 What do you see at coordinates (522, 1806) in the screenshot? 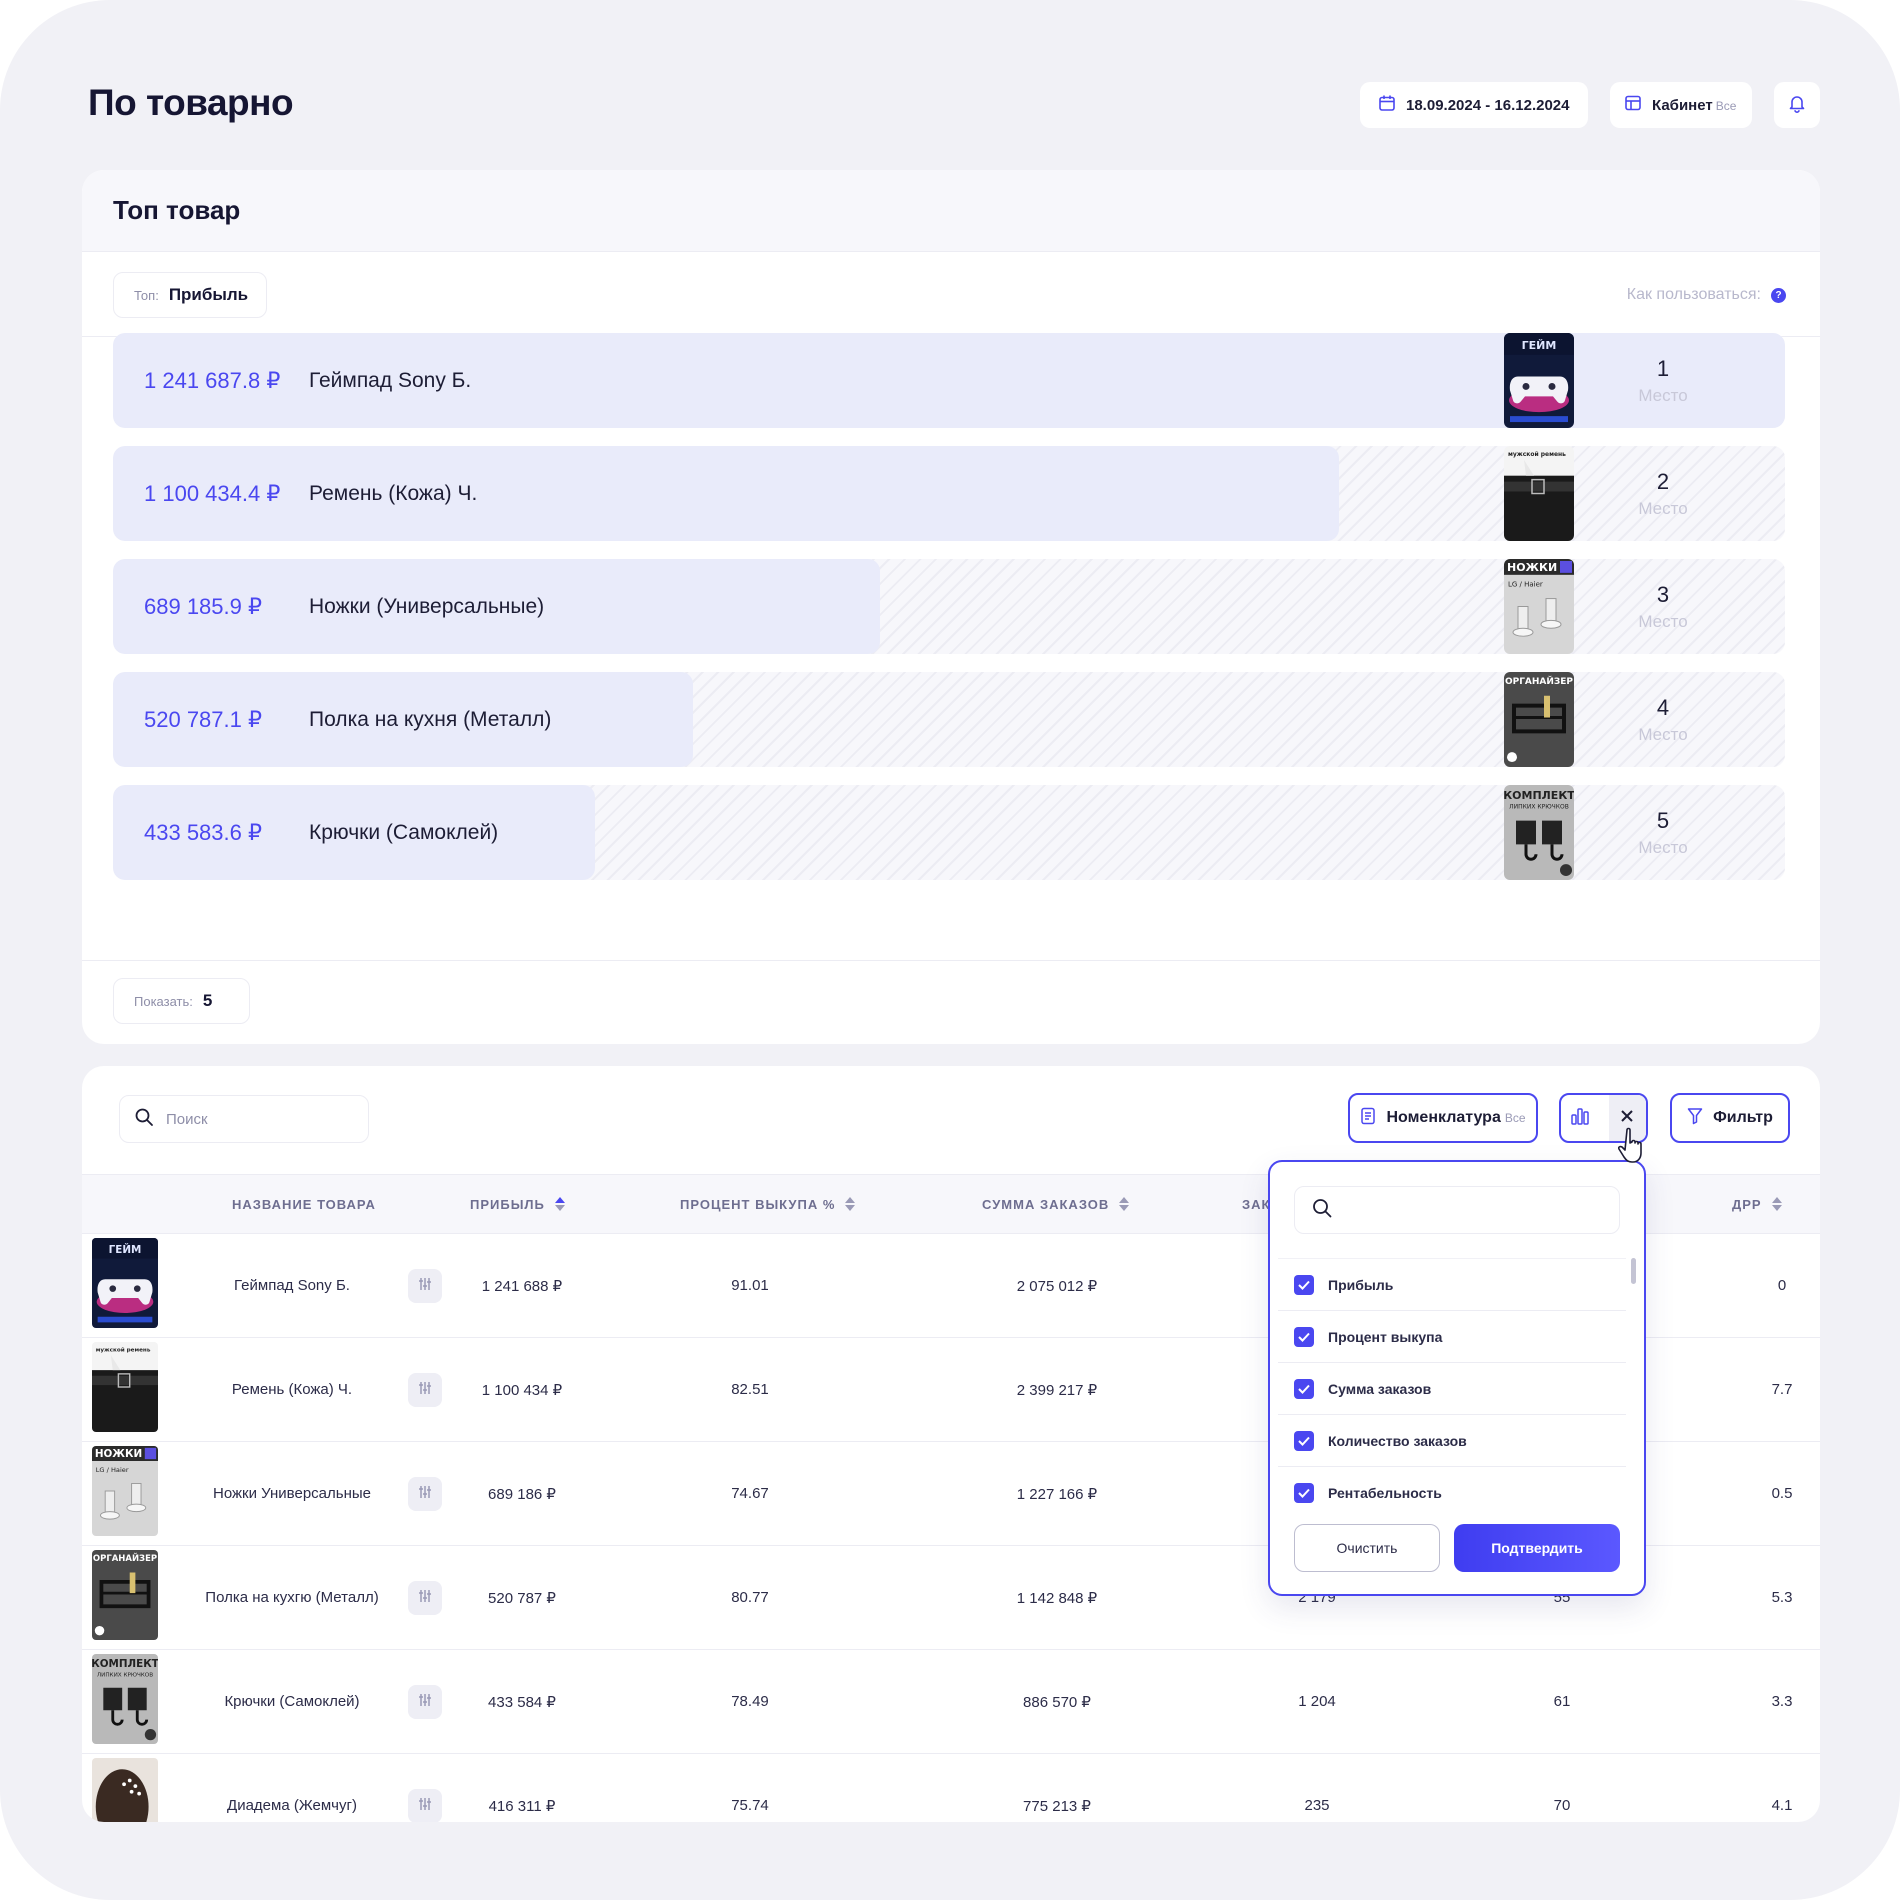
I see `cell-profit: 416 311 ₽` at bounding box center [522, 1806].